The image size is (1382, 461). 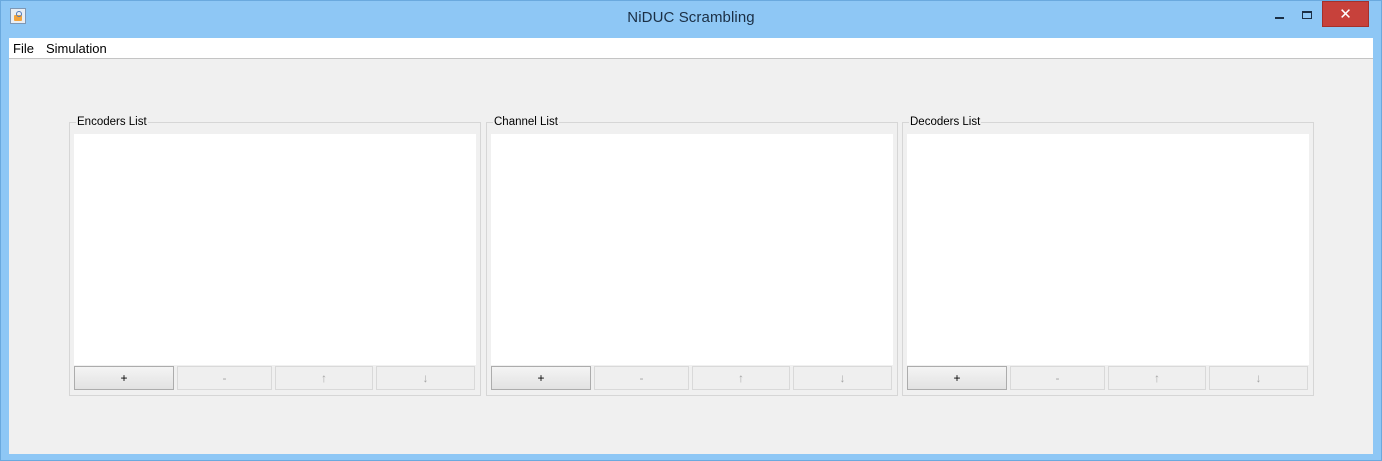 What do you see at coordinates (641, 378) in the screenshot?
I see `channel-remove-button: -` at bounding box center [641, 378].